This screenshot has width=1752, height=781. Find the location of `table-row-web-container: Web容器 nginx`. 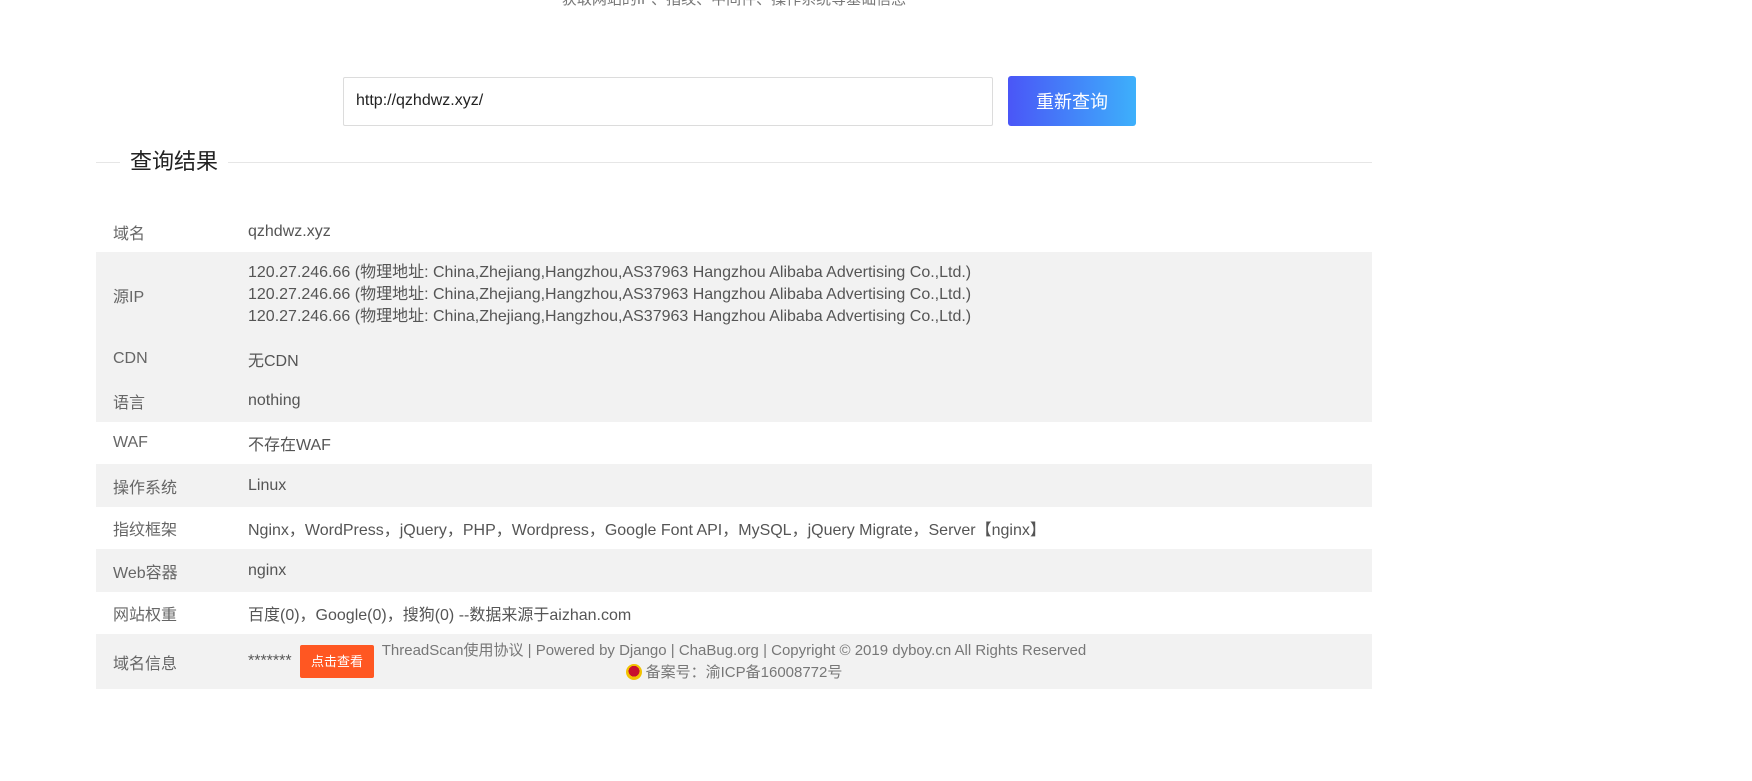

table-row-web-container: Web容器 nginx is located at coordinates (734, 570).